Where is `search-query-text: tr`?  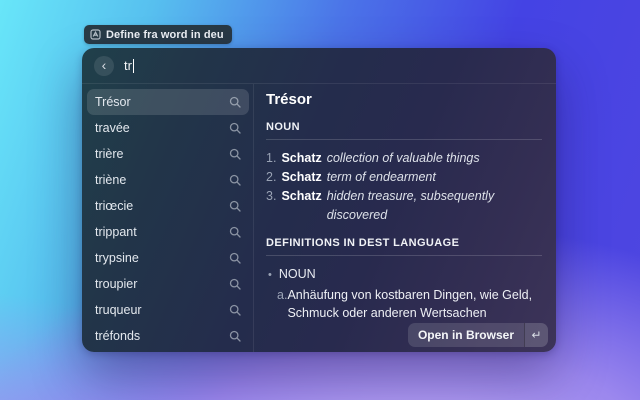 search-query-text: tr is located at coordinates (128, 65).